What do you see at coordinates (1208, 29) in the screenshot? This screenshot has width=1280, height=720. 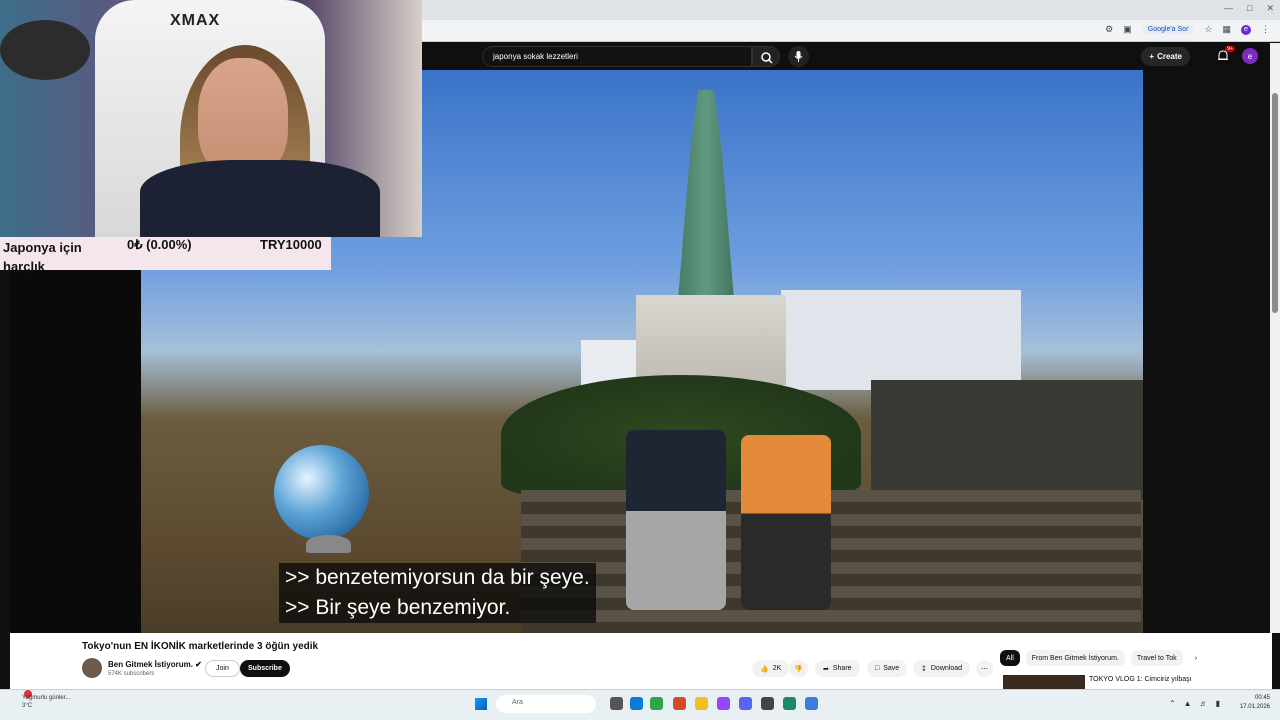 I see `bookmark-star-icon: ☆` at bounding box center [1208, 29].